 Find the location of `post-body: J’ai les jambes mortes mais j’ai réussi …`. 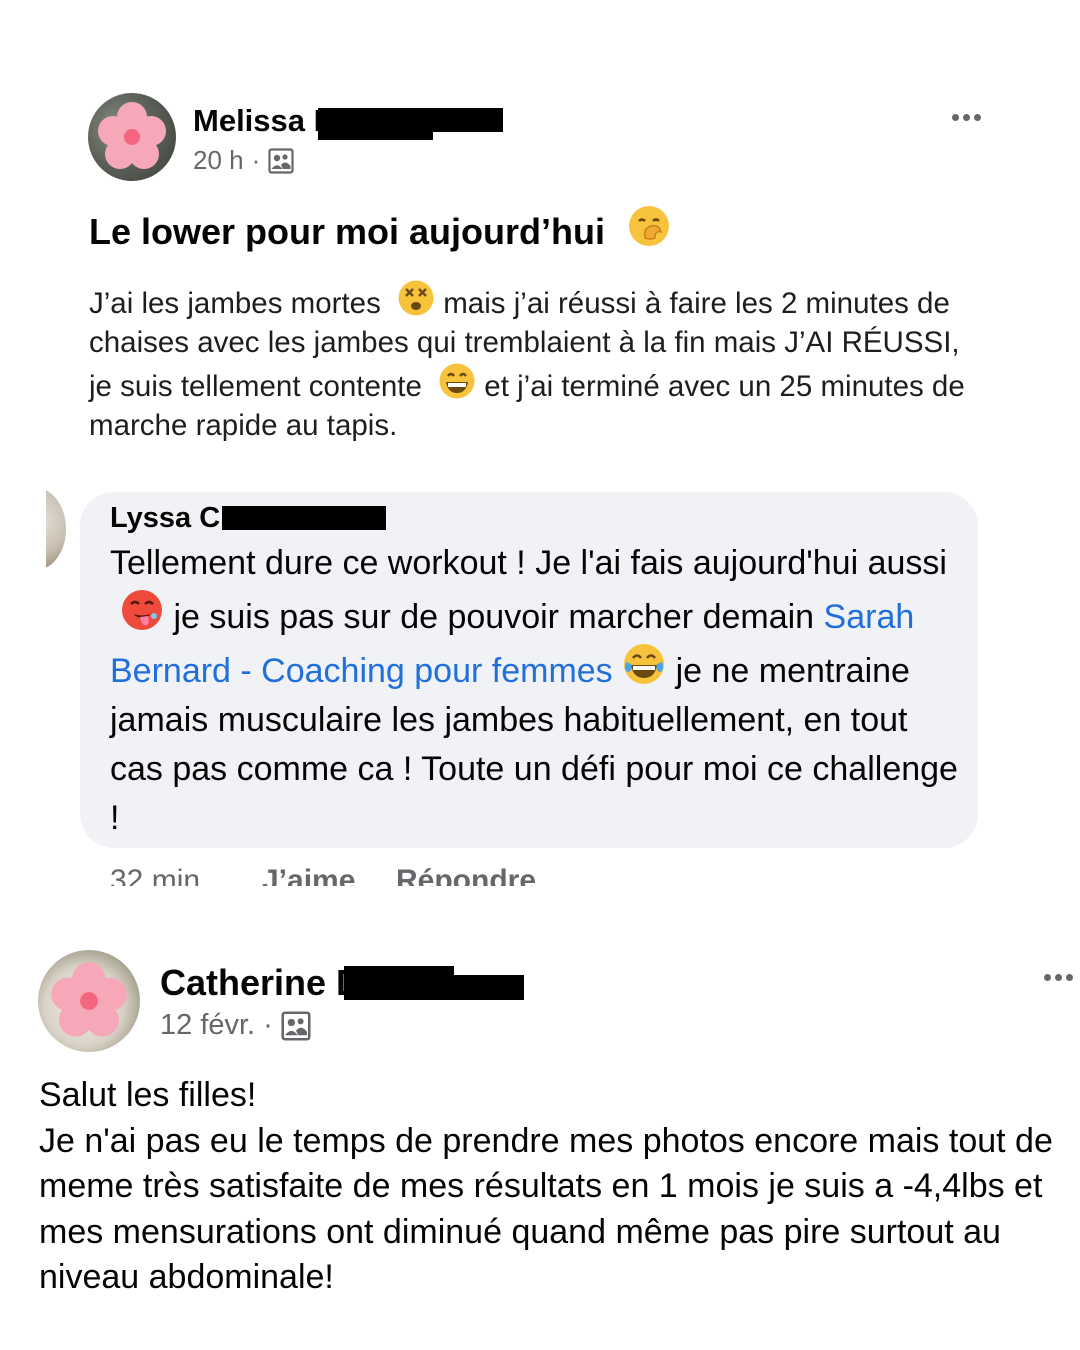

post-body: J’ai les jambes mortes mais j’ai réussi … is located at coordinates (529, 362).